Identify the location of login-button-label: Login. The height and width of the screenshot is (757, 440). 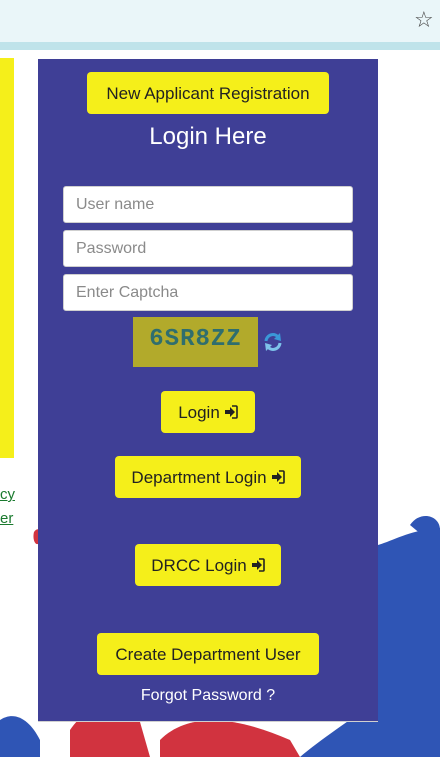
(199, 412).